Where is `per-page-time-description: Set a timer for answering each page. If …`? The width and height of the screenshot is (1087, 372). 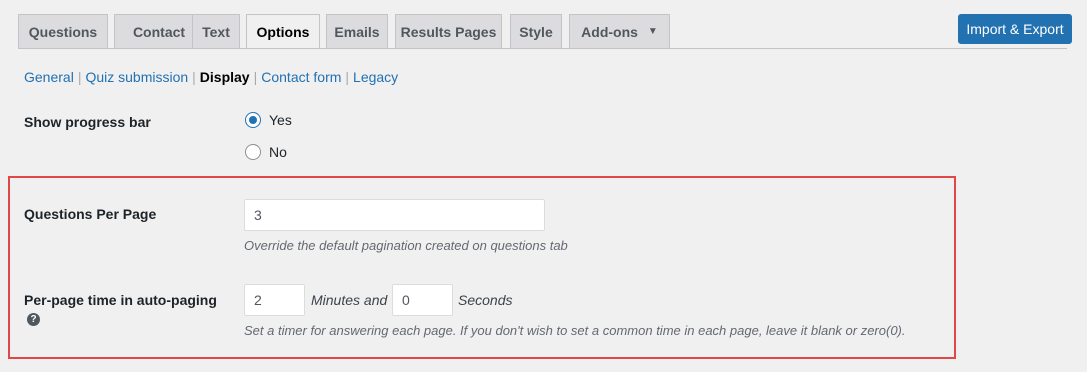 per-page-time-description: Set a timer for answering each page. If … is located at coordinates (575, 330).